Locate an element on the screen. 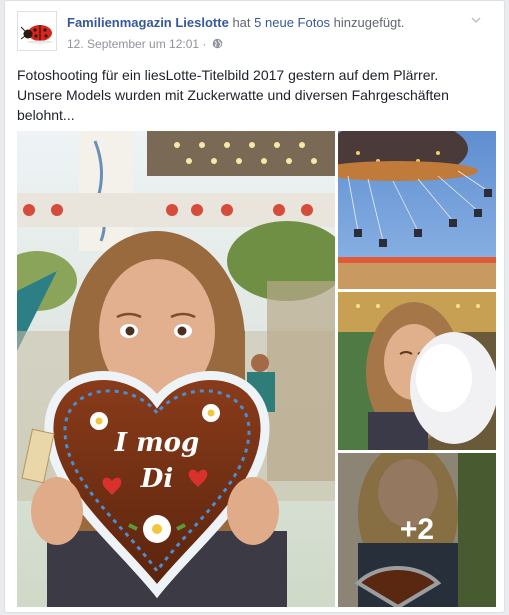  photo-more: +2 is located at coordinates (417, 530).